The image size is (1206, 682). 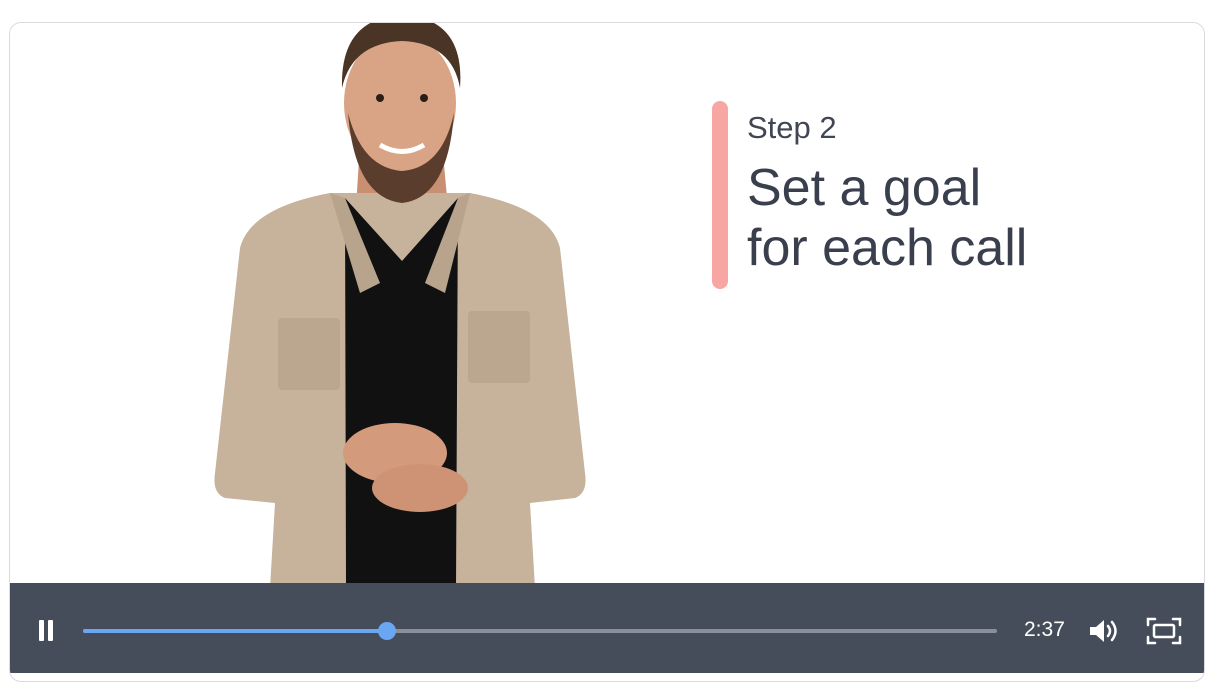 I want to click on fullscreen-icon, so click(x=1164, y=631).